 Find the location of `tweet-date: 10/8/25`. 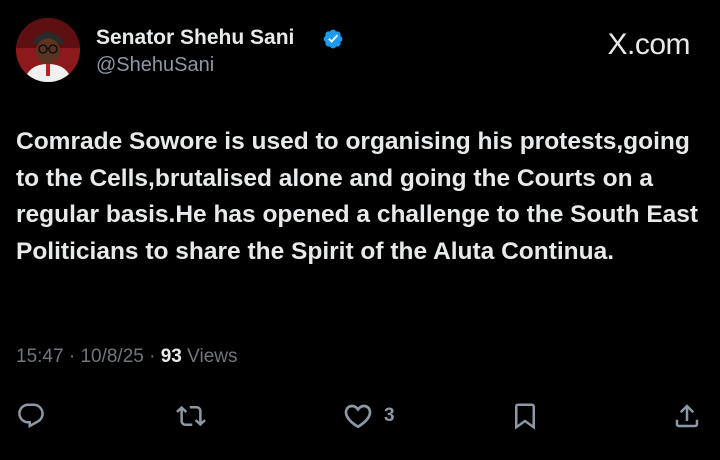

tweet-date: 10/8/25 is located at coordinates (111, 356).